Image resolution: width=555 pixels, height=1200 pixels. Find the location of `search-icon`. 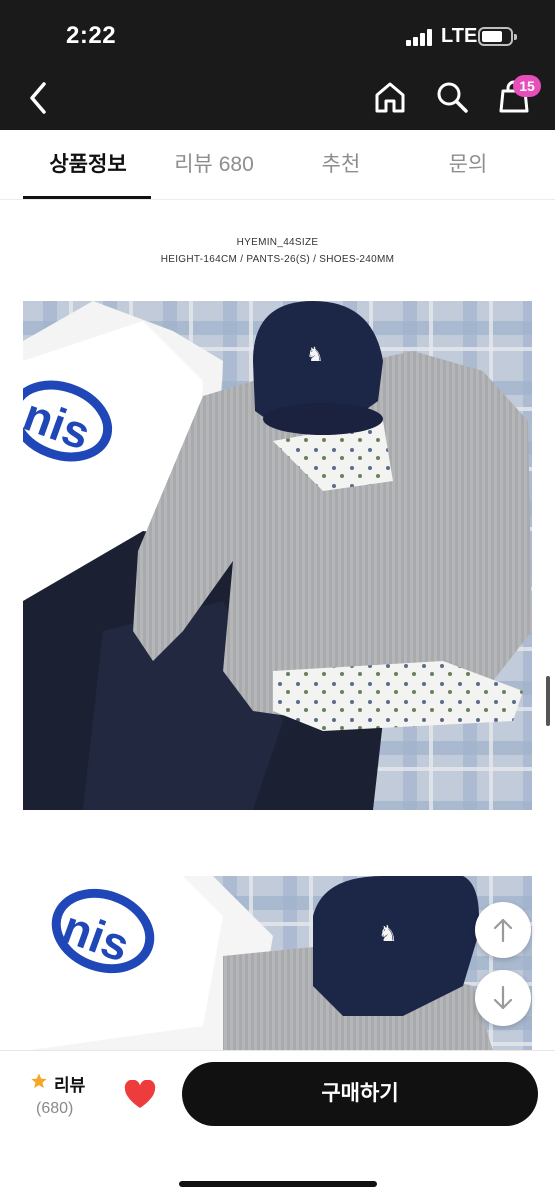

search-icon is located at coordinates (452, 97).